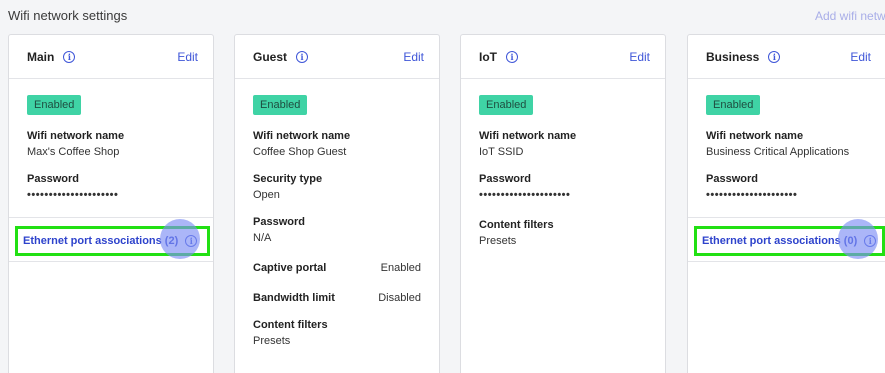  I want to click on security-type-value: Open, so click(266, 195).